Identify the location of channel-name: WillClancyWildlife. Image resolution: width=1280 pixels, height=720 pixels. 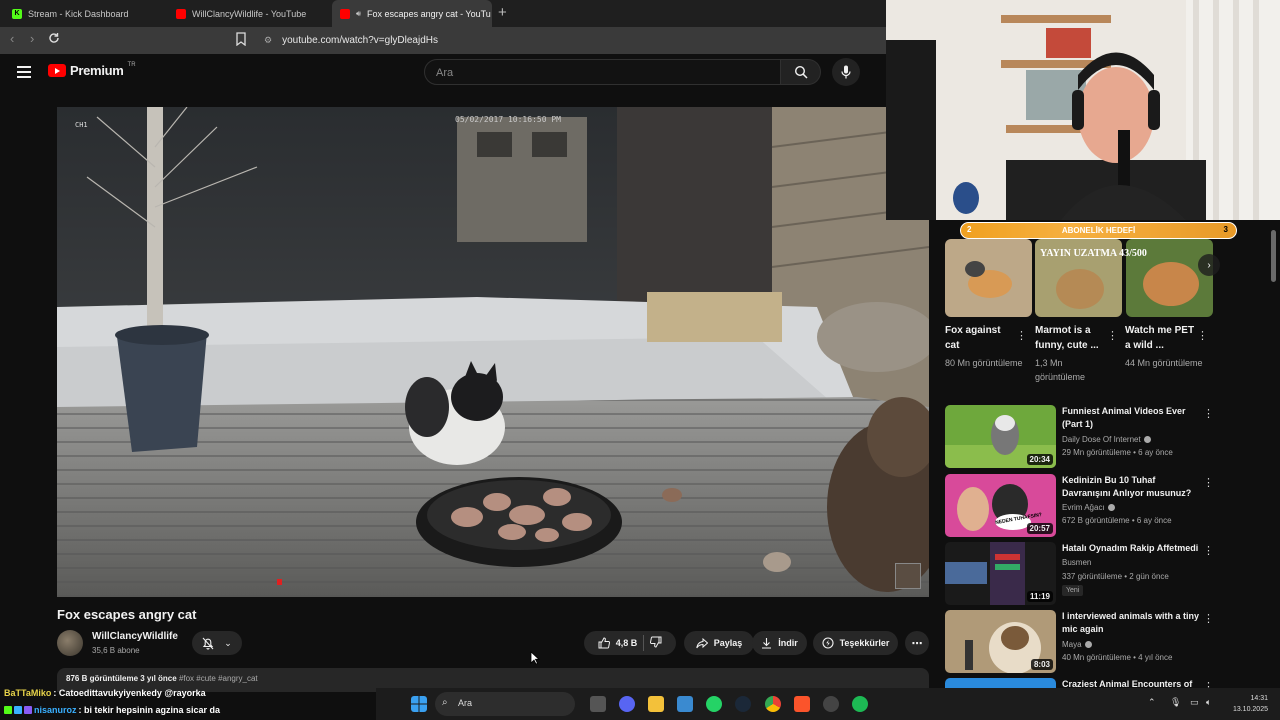
(135, 636).